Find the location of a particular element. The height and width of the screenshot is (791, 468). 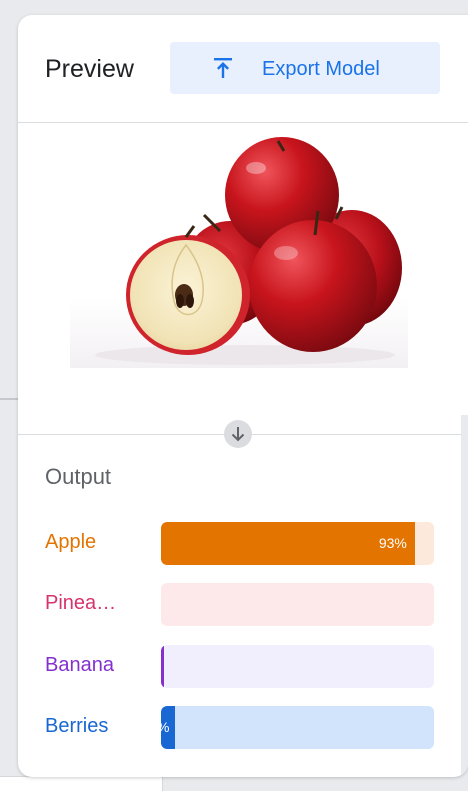

confidence-percent: % is located at coordinates (165, 727).